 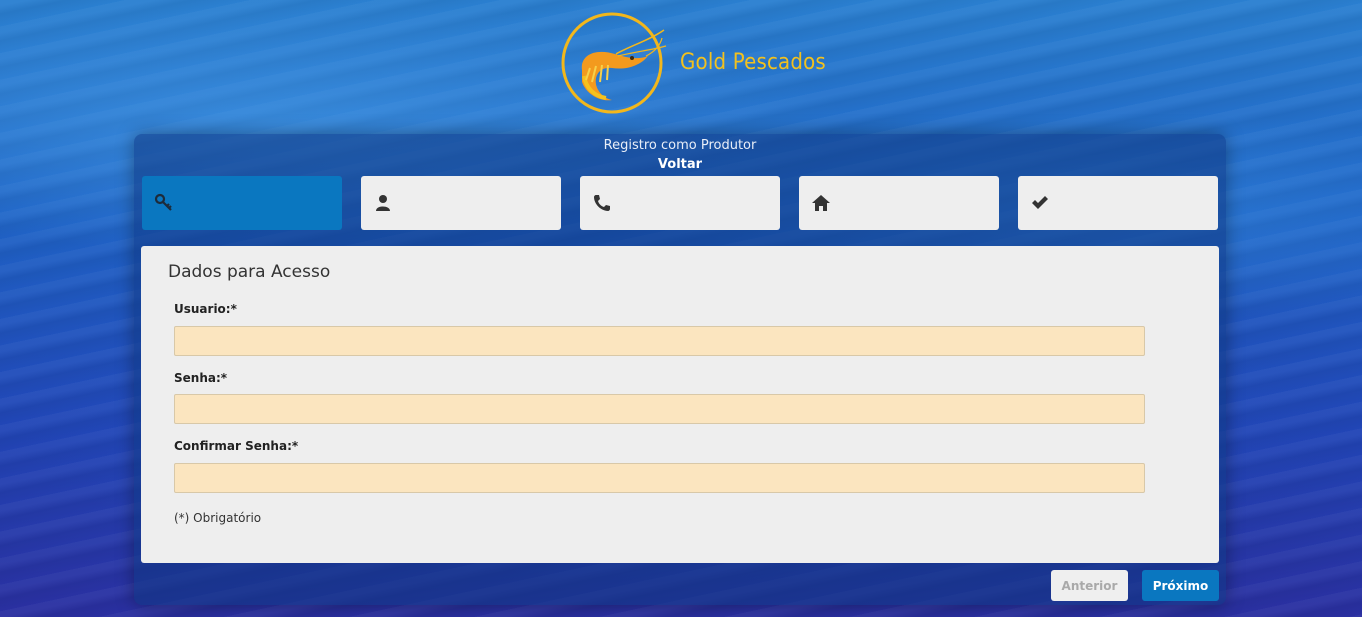 I want to click on usuario-label: Usuario:*, so click(x=205, y=309).